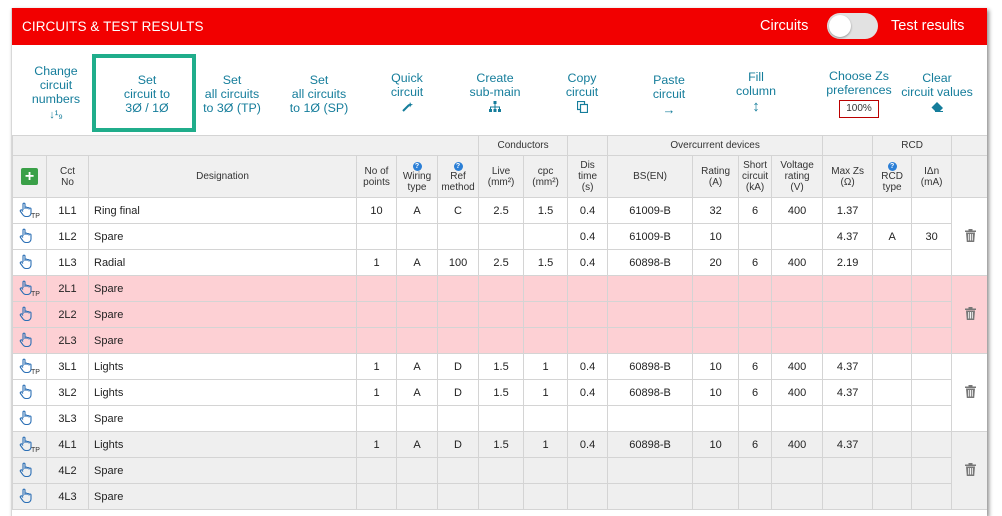 This screenshot has height=516, width=1002. Describe the element at coordinates (67, 236) in the screenshot. I see `cell-cct-no: 1L2` at that location.